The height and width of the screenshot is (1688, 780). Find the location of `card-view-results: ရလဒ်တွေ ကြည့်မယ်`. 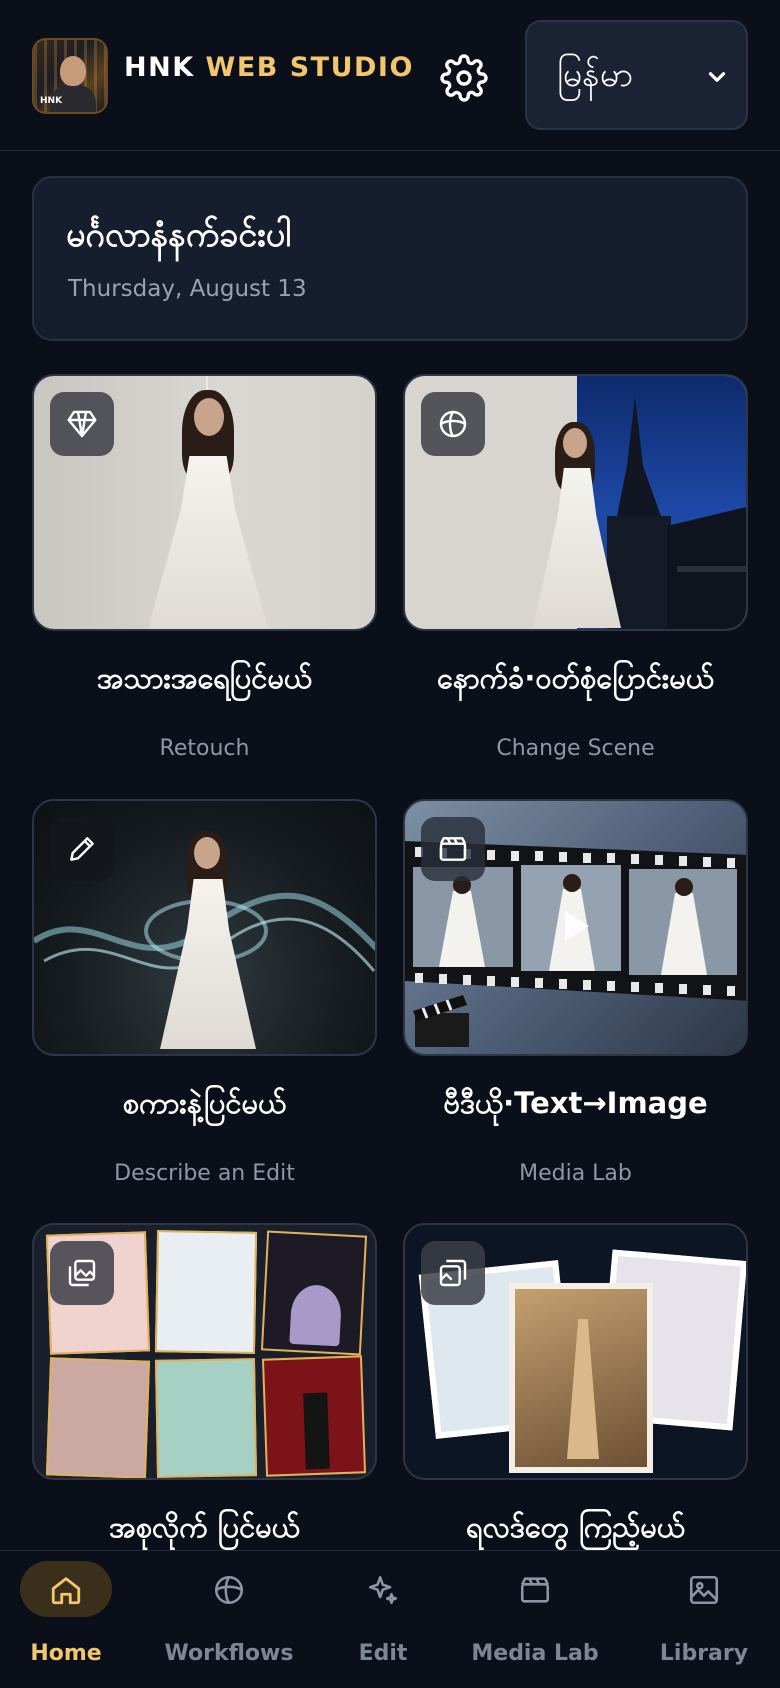

card-view-results: ရလဒ်တွေ ကြည့်မယ် is located at coordinates (575, 1386).